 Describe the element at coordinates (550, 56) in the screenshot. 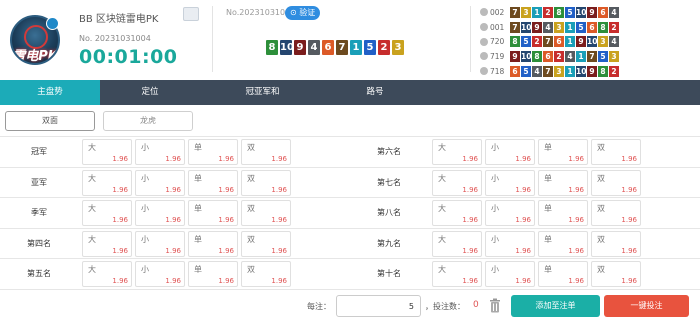

I see `history-row: 719 9 10 8 6 2 4 1 7 5 3` at that location.